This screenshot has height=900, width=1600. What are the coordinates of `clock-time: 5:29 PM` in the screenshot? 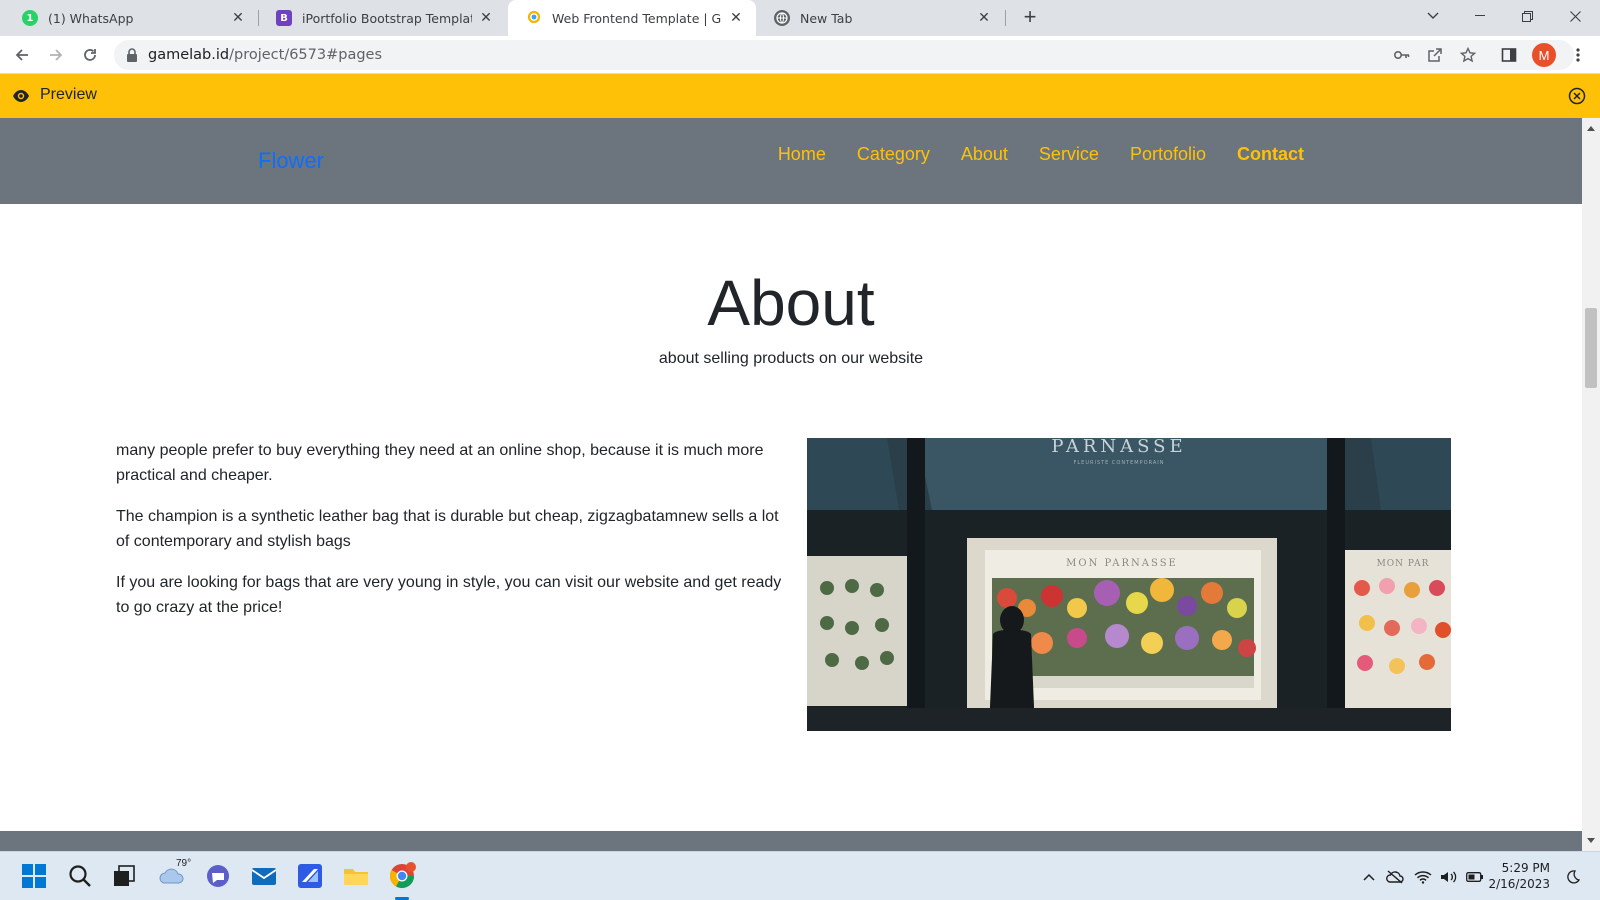 It's located at (1525, 868).